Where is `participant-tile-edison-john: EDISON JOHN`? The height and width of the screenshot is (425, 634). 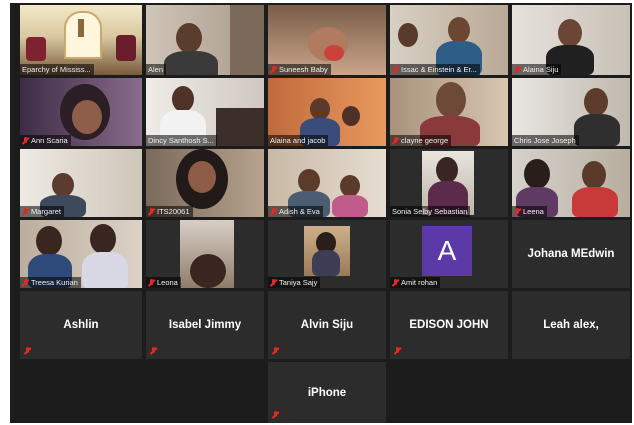 participant-tile-edison-john: EDISON JOHN is located at coordinates (449, 325).